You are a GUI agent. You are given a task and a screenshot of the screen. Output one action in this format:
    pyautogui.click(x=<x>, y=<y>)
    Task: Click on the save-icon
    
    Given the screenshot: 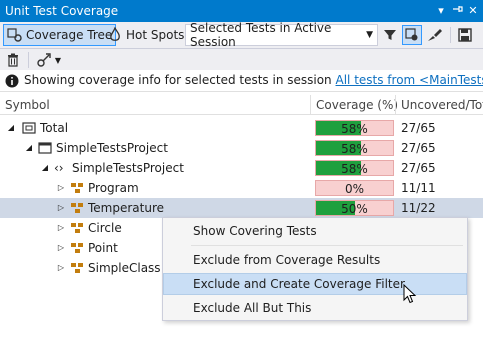 What is the action you would take?
    pyautogui.click(x=465, y=35)
    